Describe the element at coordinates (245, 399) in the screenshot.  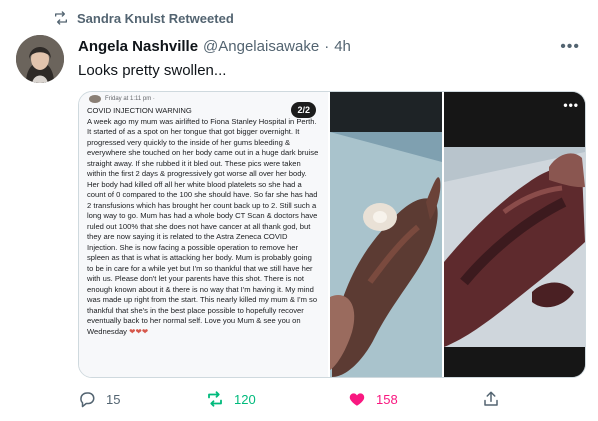
I see `retweet-count: 120` at that location.